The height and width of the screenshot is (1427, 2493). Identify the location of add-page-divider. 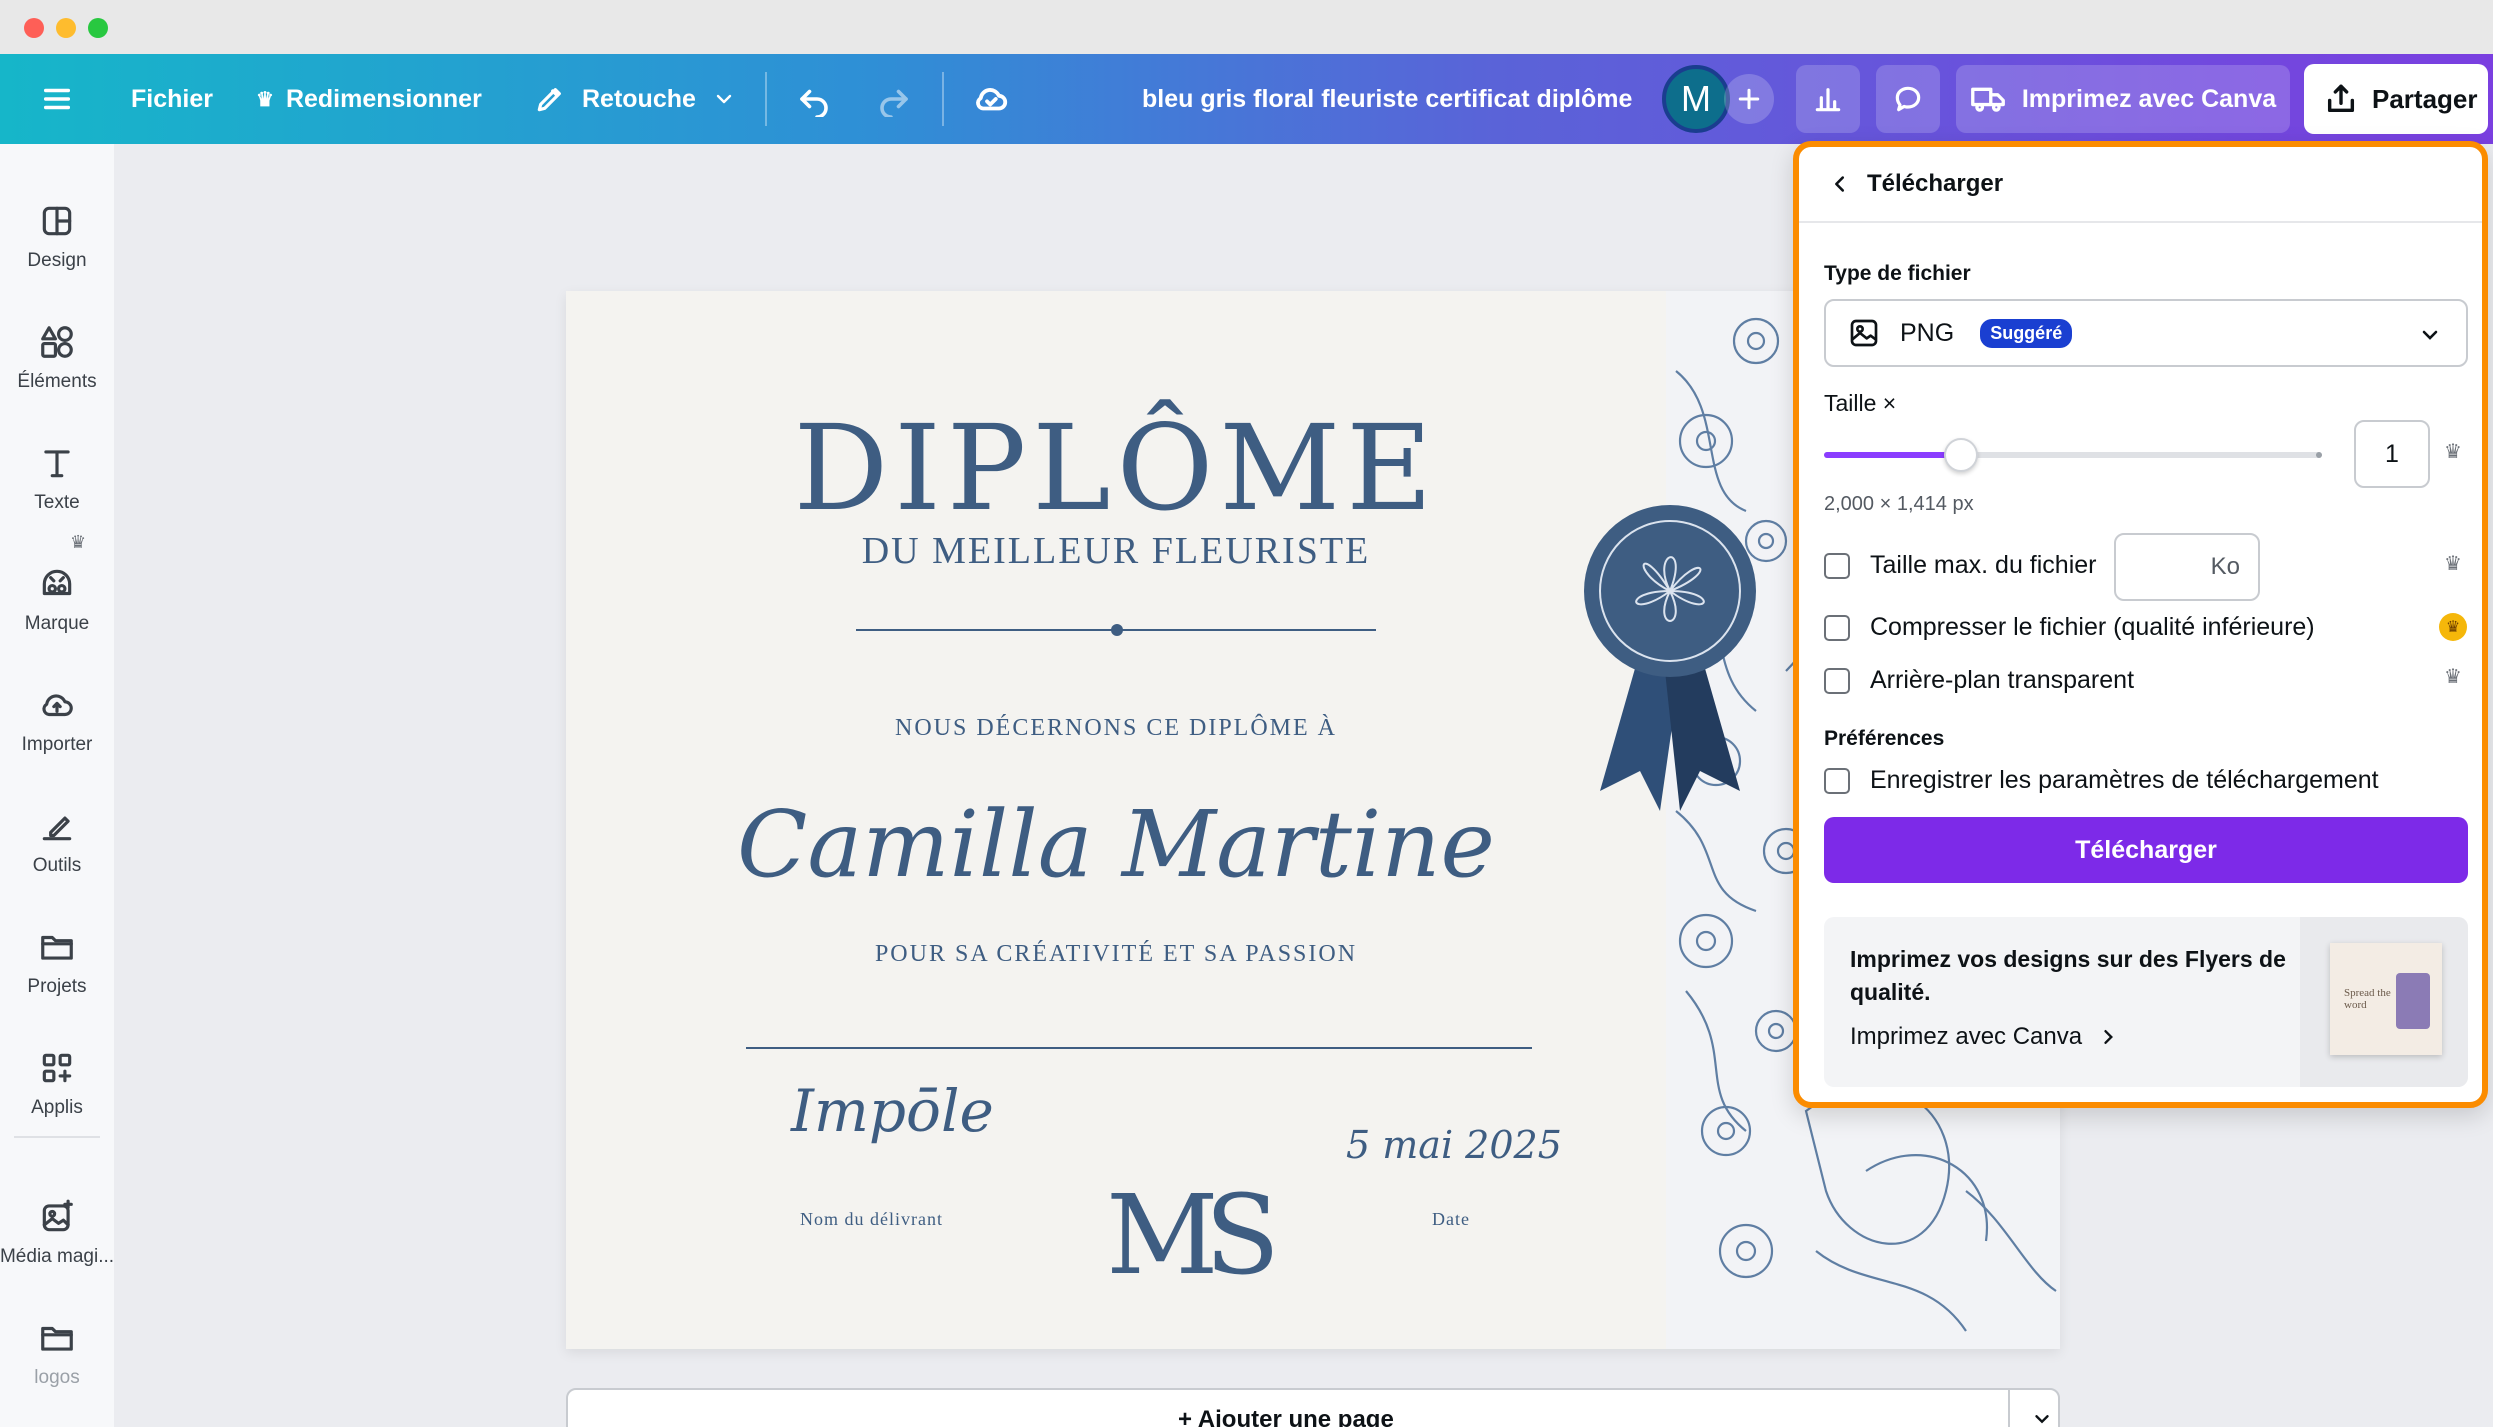
(2009, 1408).